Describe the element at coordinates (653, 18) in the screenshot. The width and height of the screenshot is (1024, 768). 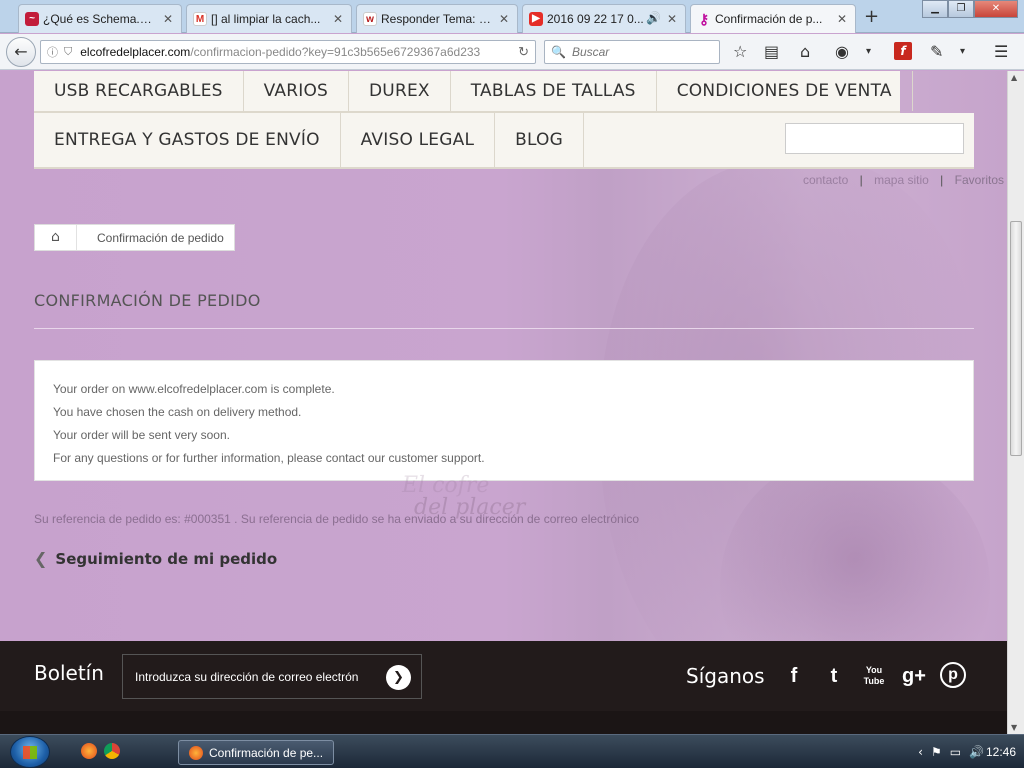
I see `speaker-icon: 🔊` at that location.